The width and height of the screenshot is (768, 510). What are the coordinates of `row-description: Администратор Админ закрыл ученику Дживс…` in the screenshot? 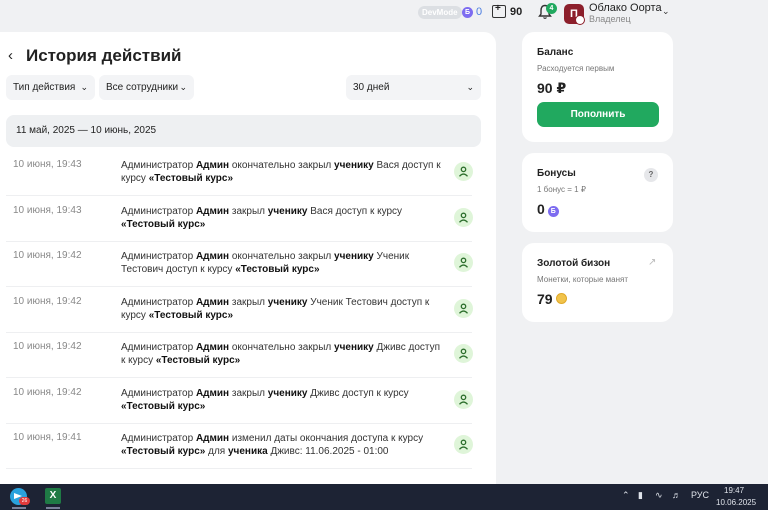 It's located at (281, 400).